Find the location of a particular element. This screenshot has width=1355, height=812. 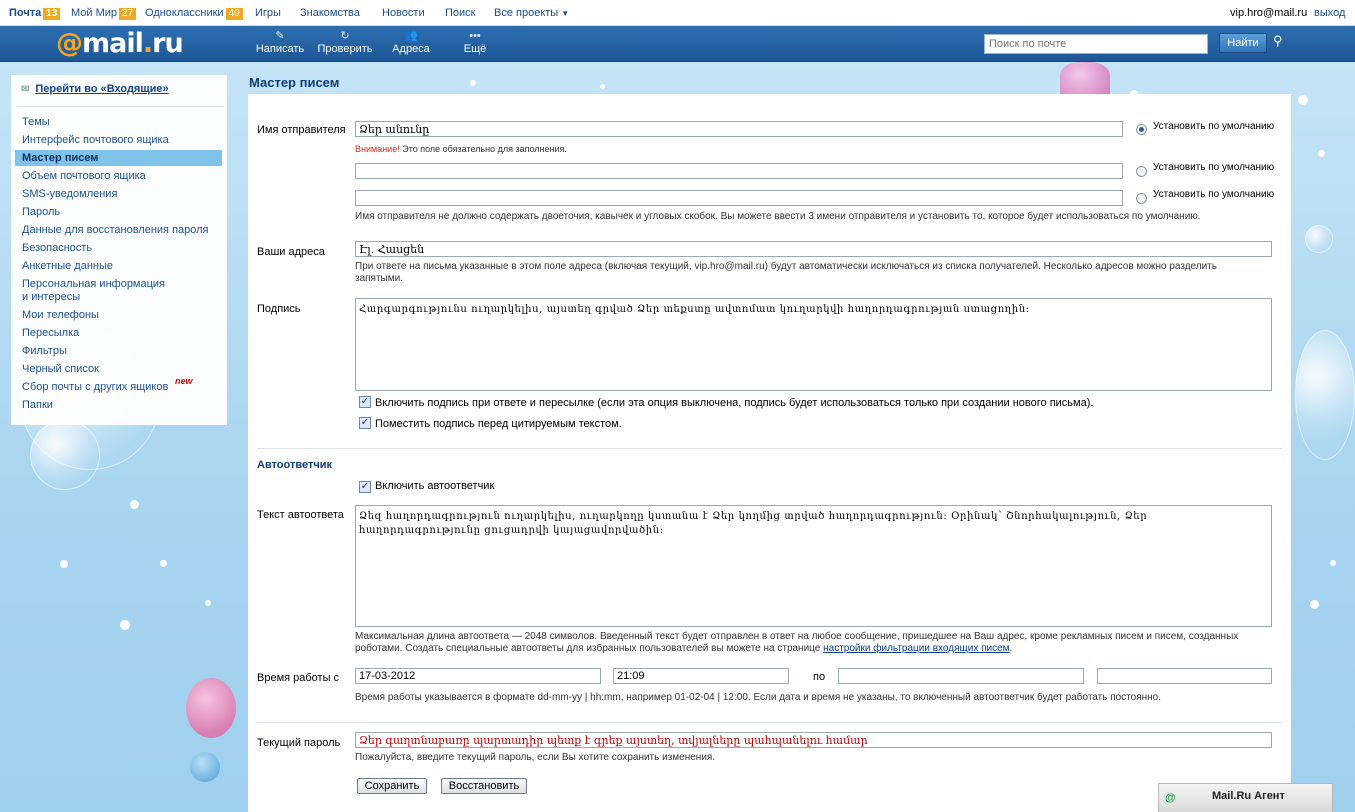

worktime-date-to-input is located at coordinates (961, 676).